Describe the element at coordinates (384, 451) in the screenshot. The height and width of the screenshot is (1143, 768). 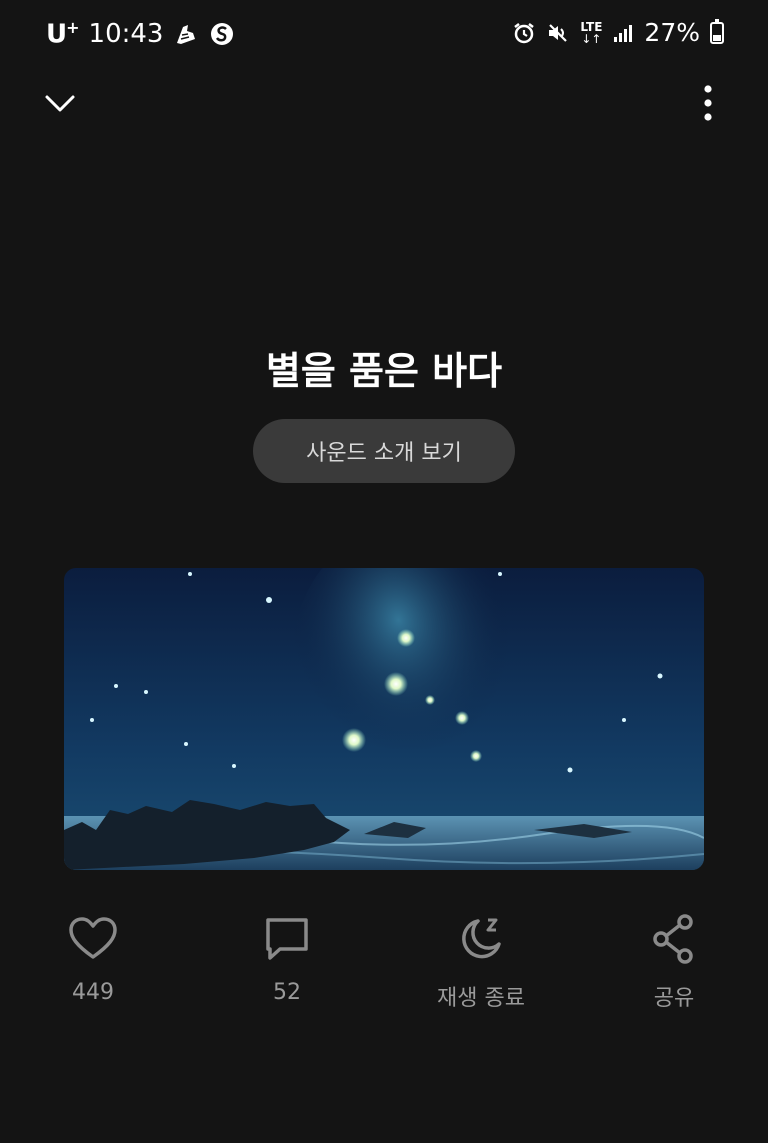
I see `sound-intro-button: 사운드 소개 보기` at that location.